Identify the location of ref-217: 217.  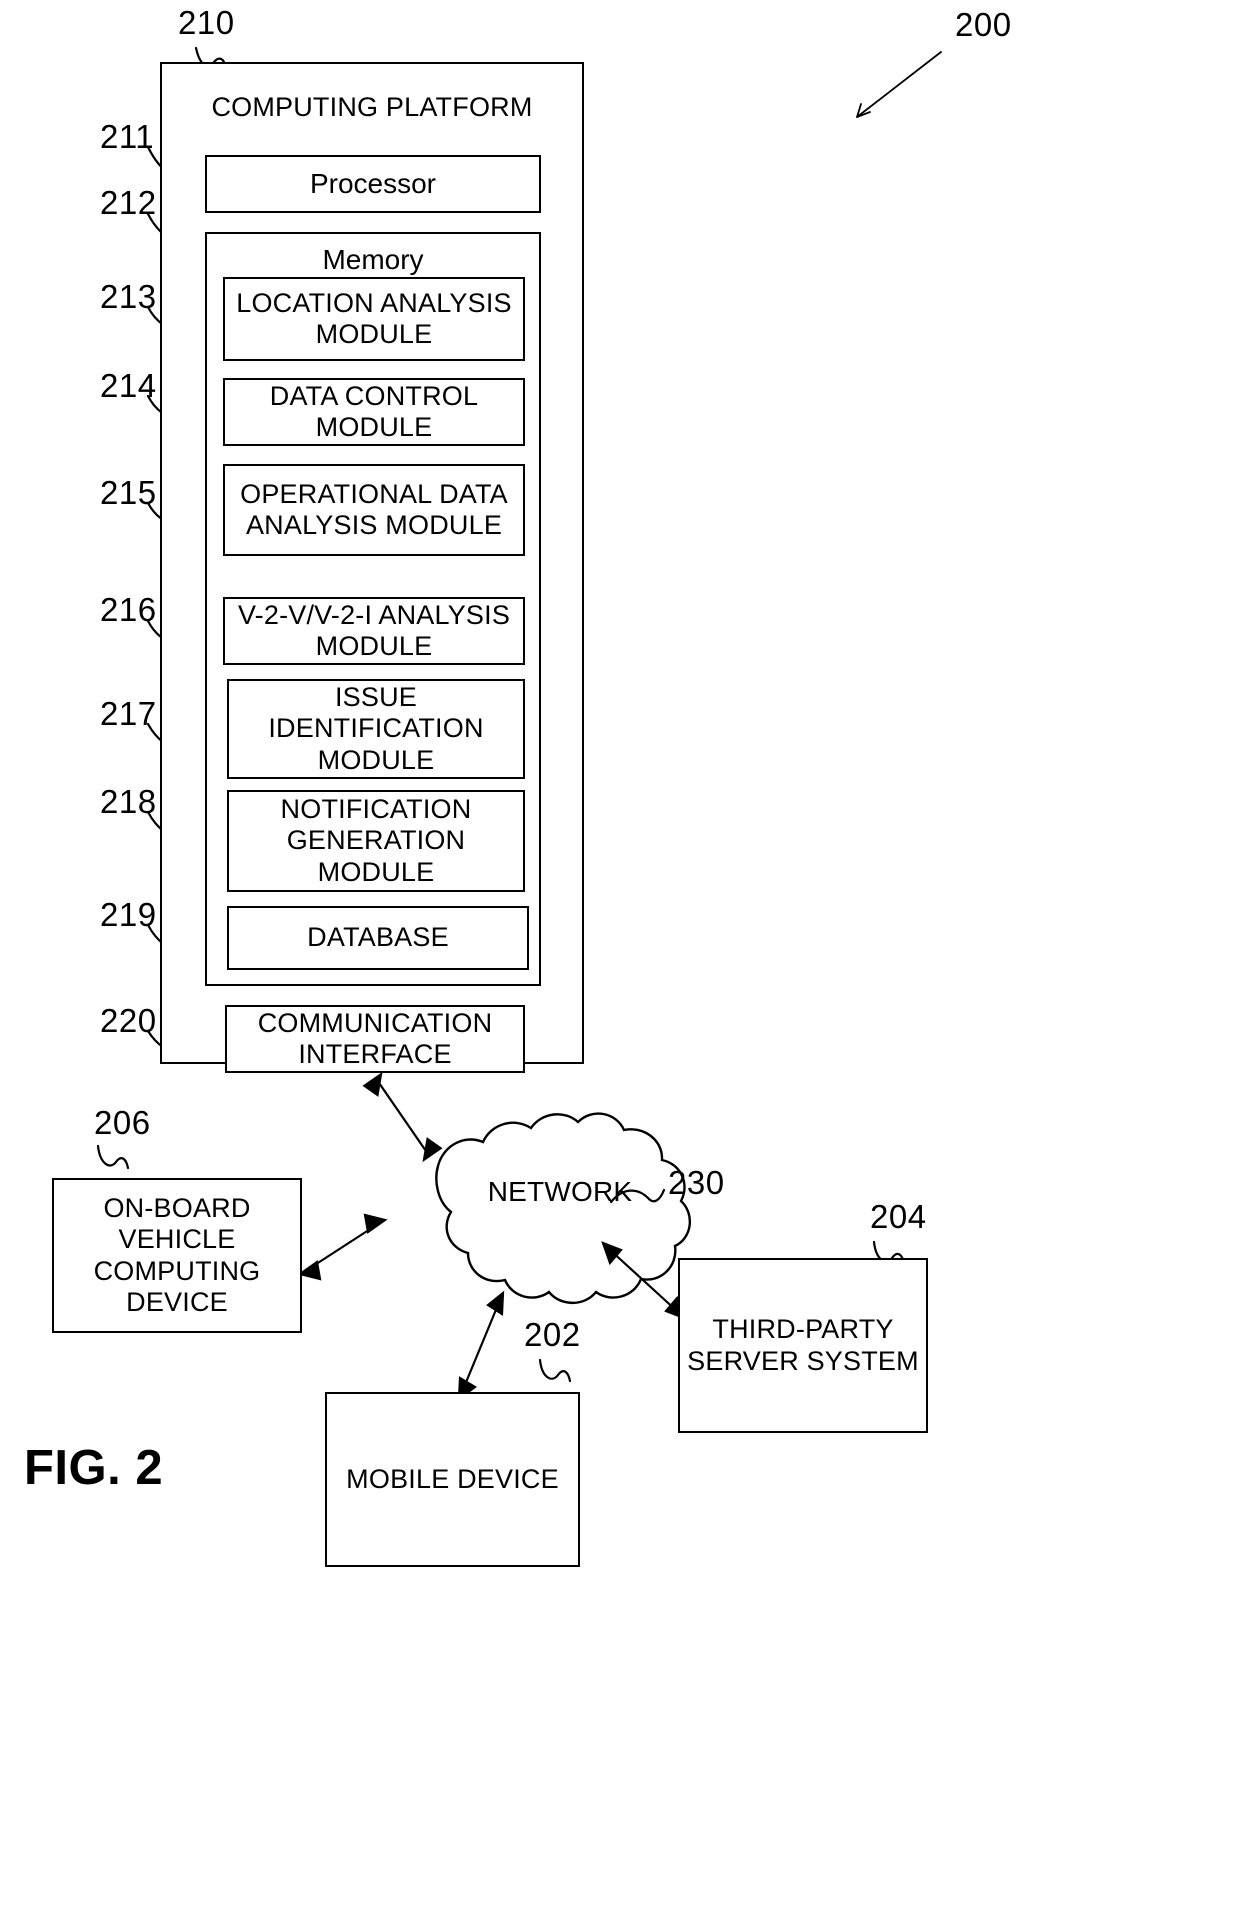
(128, 713).